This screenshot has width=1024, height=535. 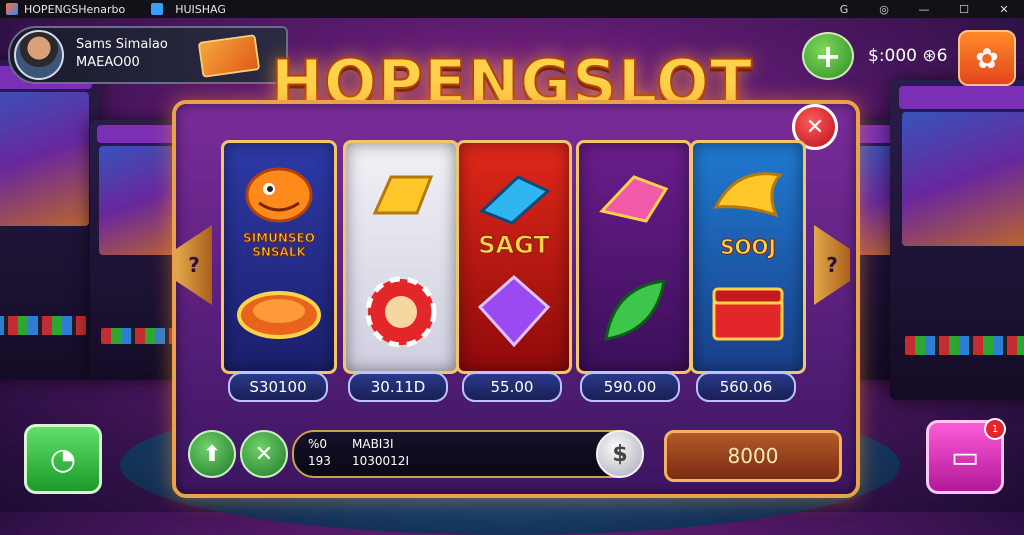 What do you see at coordinates (514, 311) in the screenshot?
I see `purple-diamond-icon` at bounding box center [514, 311].